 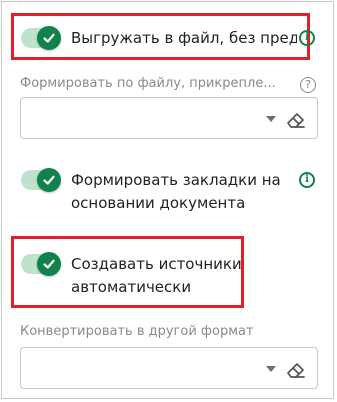 What do you see at coordinates (169, 368) in the screenshot?
I see `convert-format-select` at bounding box center [169, 368].